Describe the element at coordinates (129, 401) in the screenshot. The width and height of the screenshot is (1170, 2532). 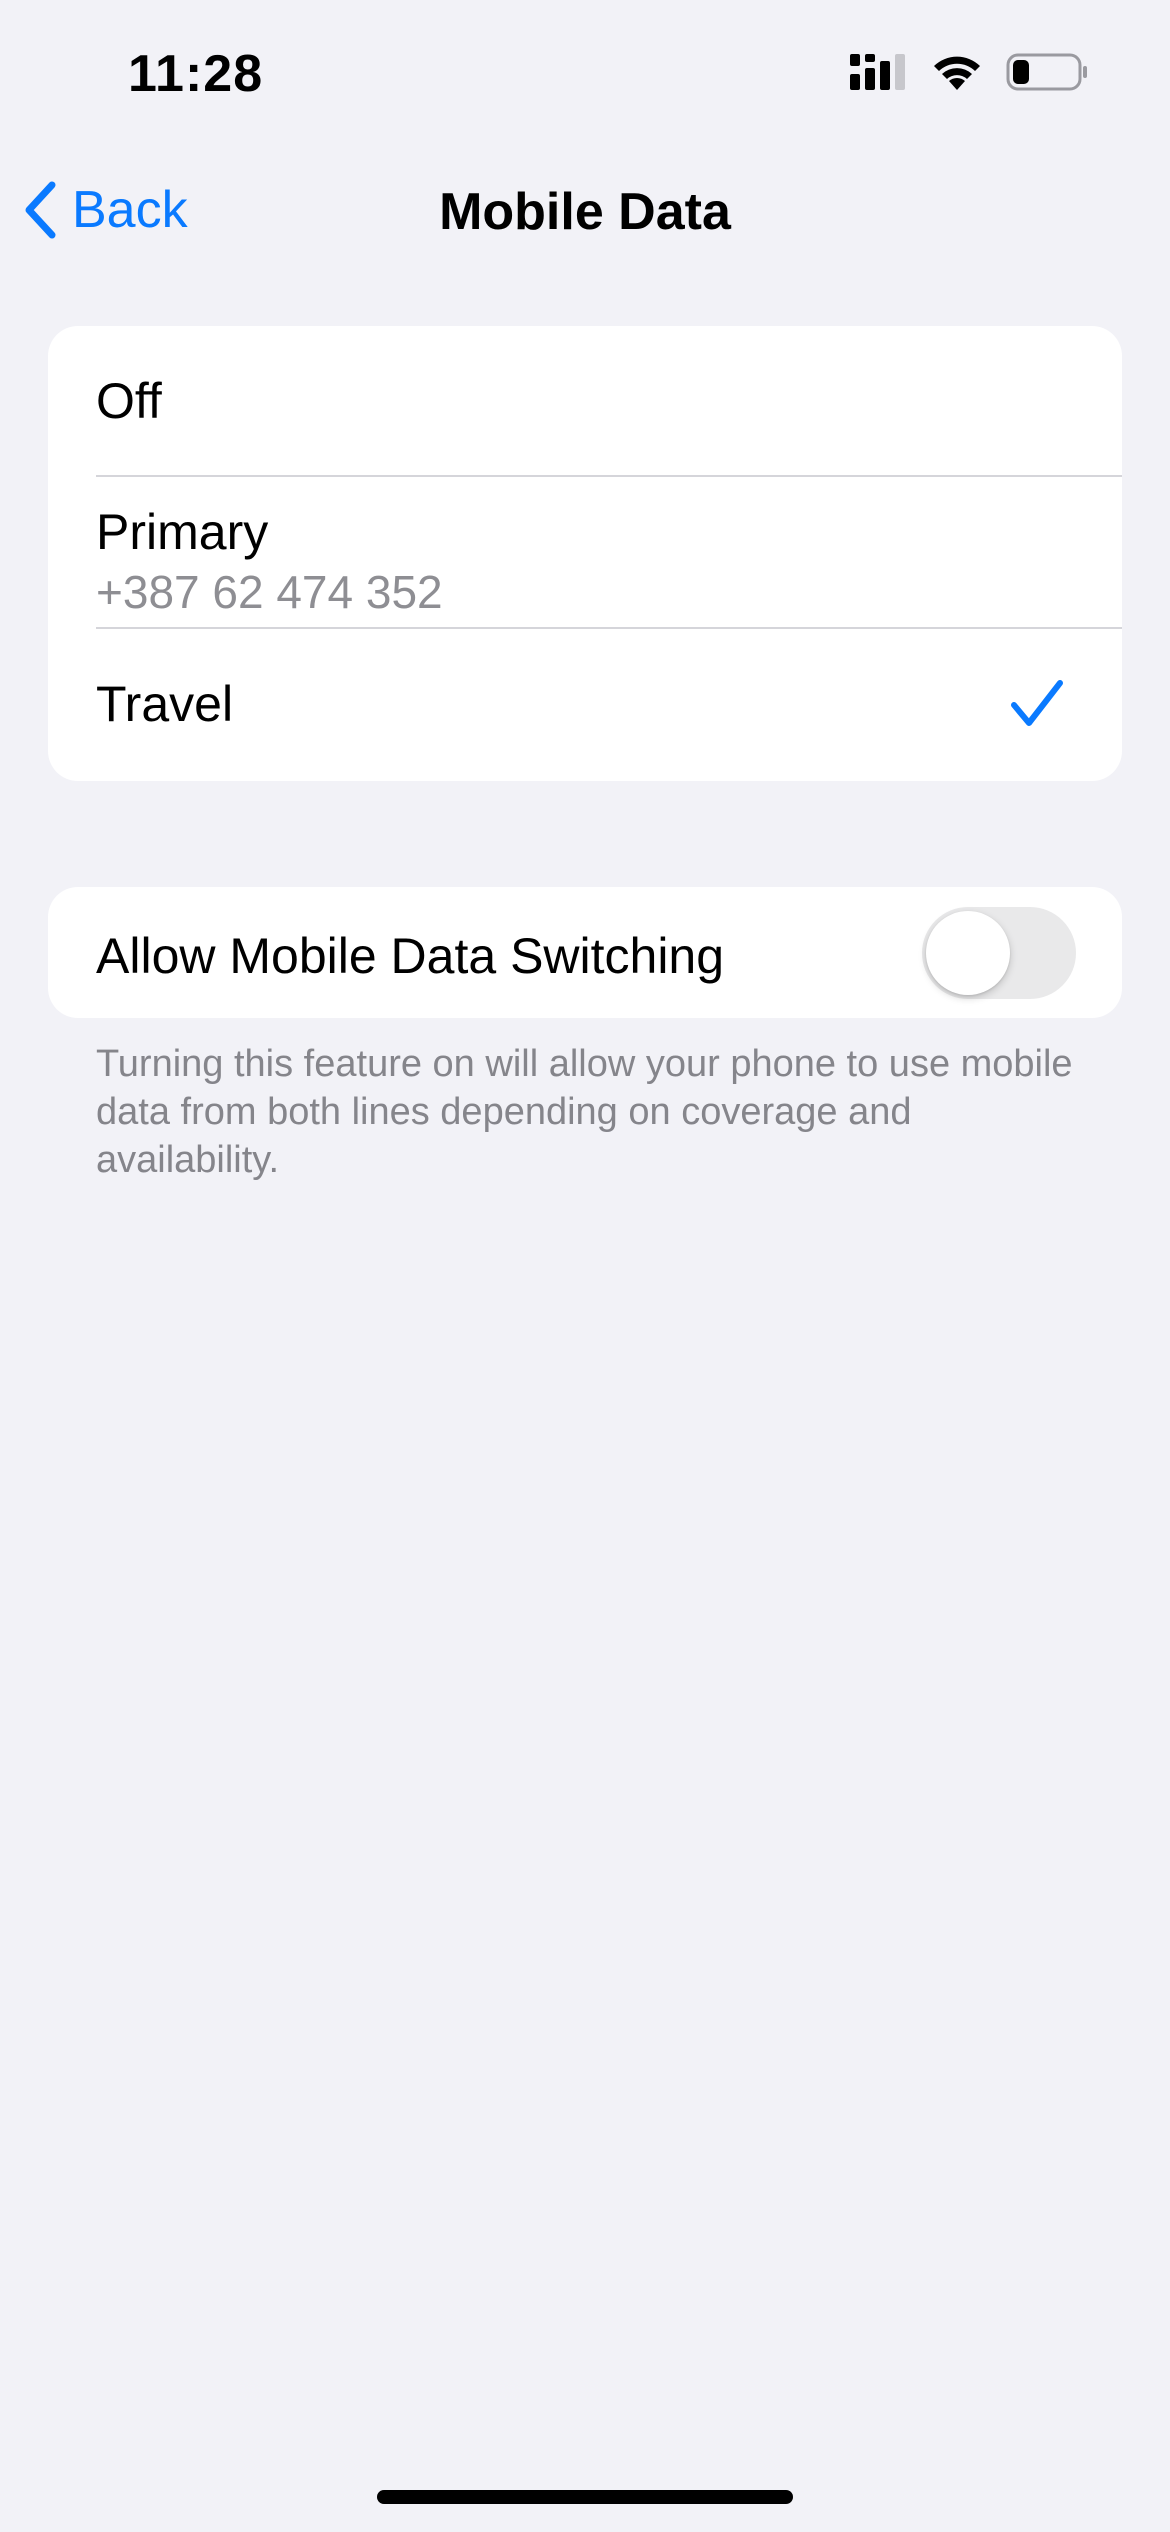
I see `option-off-label: Off` at that location.